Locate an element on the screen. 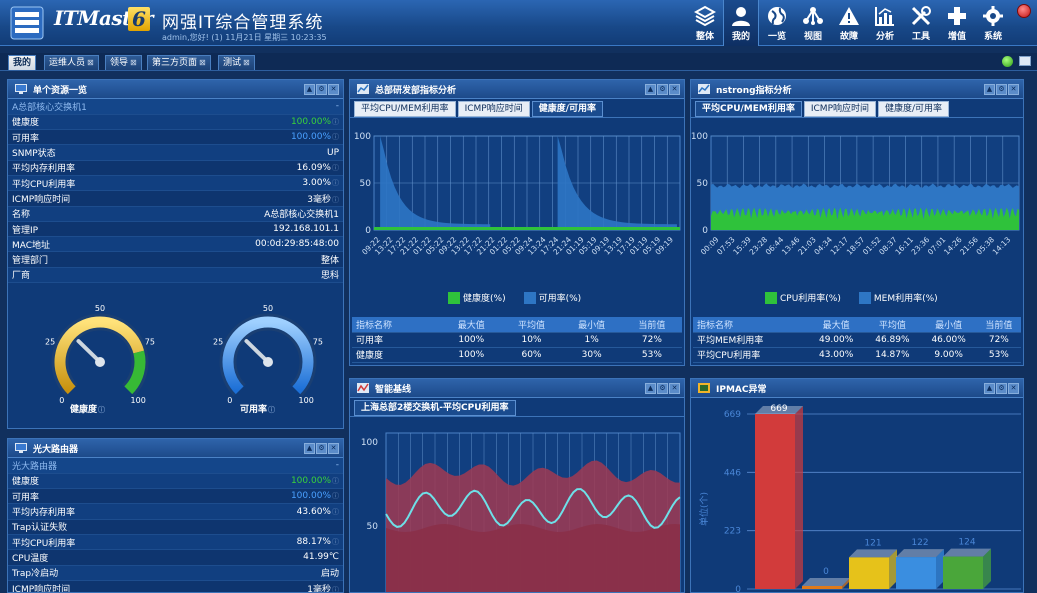 The image size is (1037, 593). monitor-icon is located at coordinates (21, 448).